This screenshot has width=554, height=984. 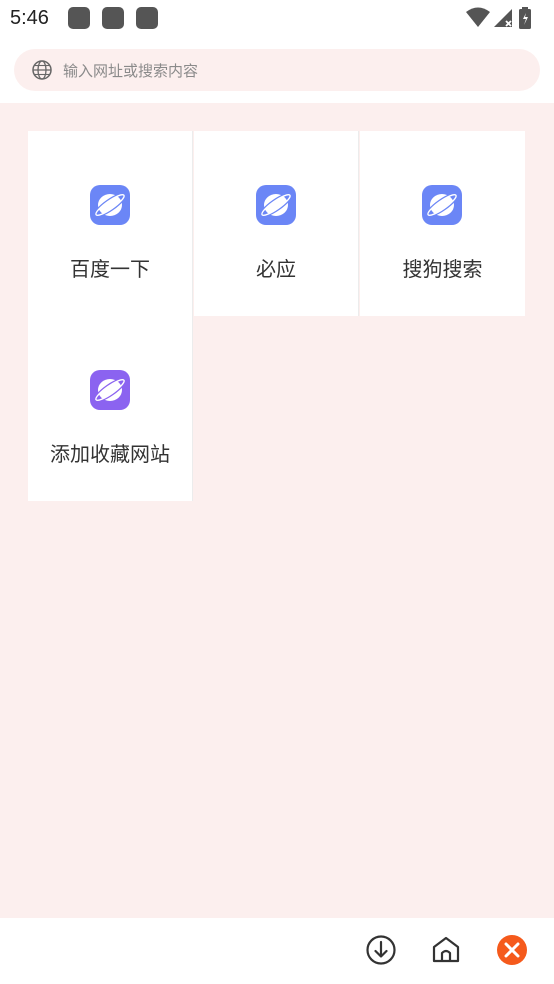 What do you see at coordinates (29, 18) in the screenshot?
I see `status-time: 5:46` at bounding box center [29, 18].